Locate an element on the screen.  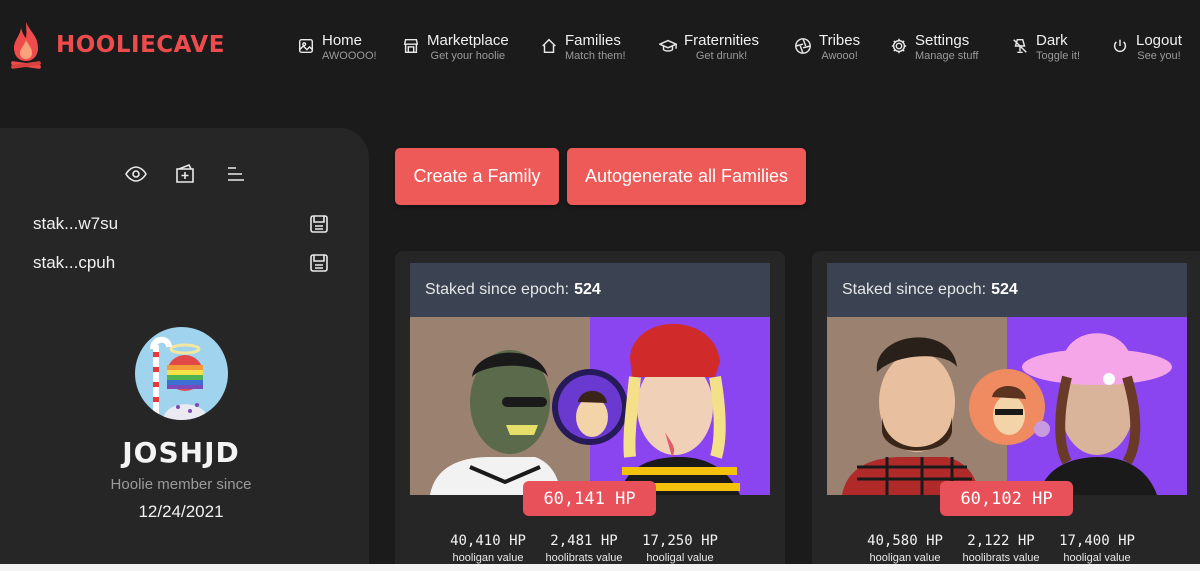
nav-sub: Awooo! is located at coordinates (839, 56).